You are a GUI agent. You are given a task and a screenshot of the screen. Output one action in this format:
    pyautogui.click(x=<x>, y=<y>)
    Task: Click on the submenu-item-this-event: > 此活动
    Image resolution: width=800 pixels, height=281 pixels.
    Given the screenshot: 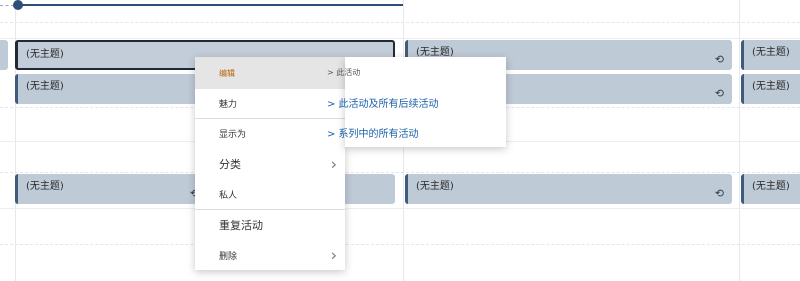 What is the action you would take?
    pyautogui.click(x=416, y=72)
    